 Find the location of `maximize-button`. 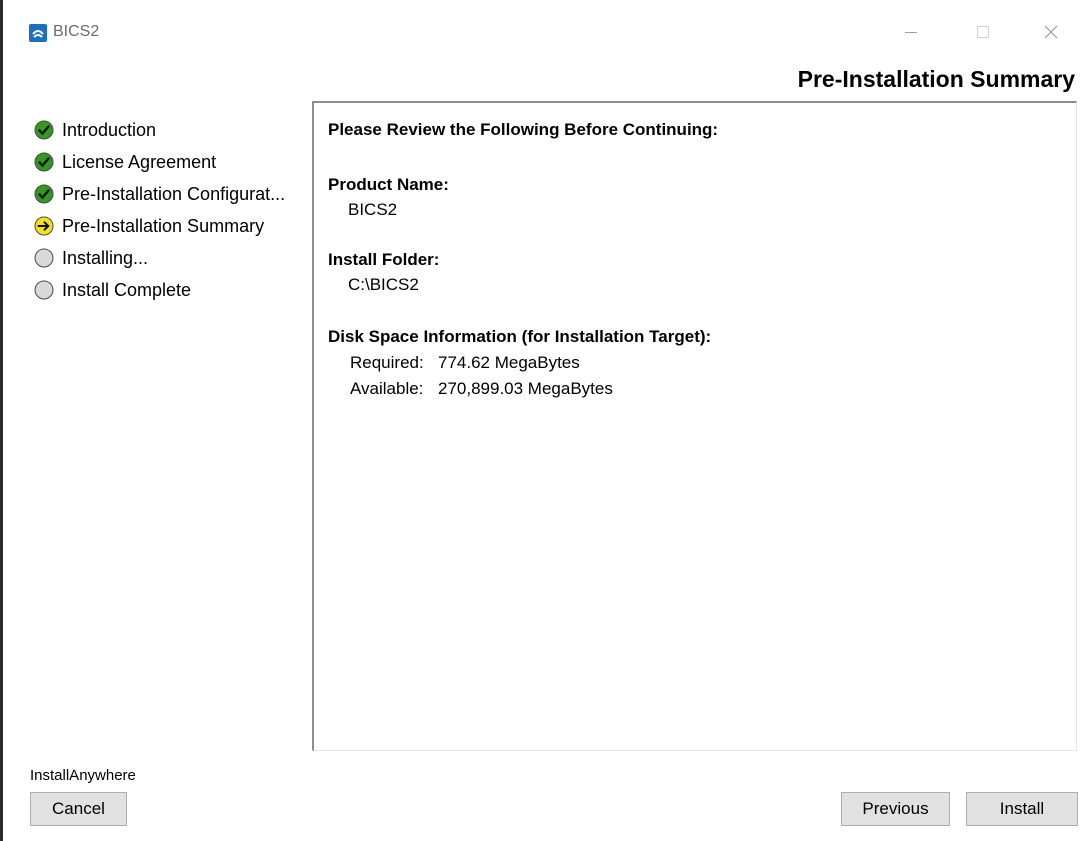

maximize-button is located at coordinates (983, 32).